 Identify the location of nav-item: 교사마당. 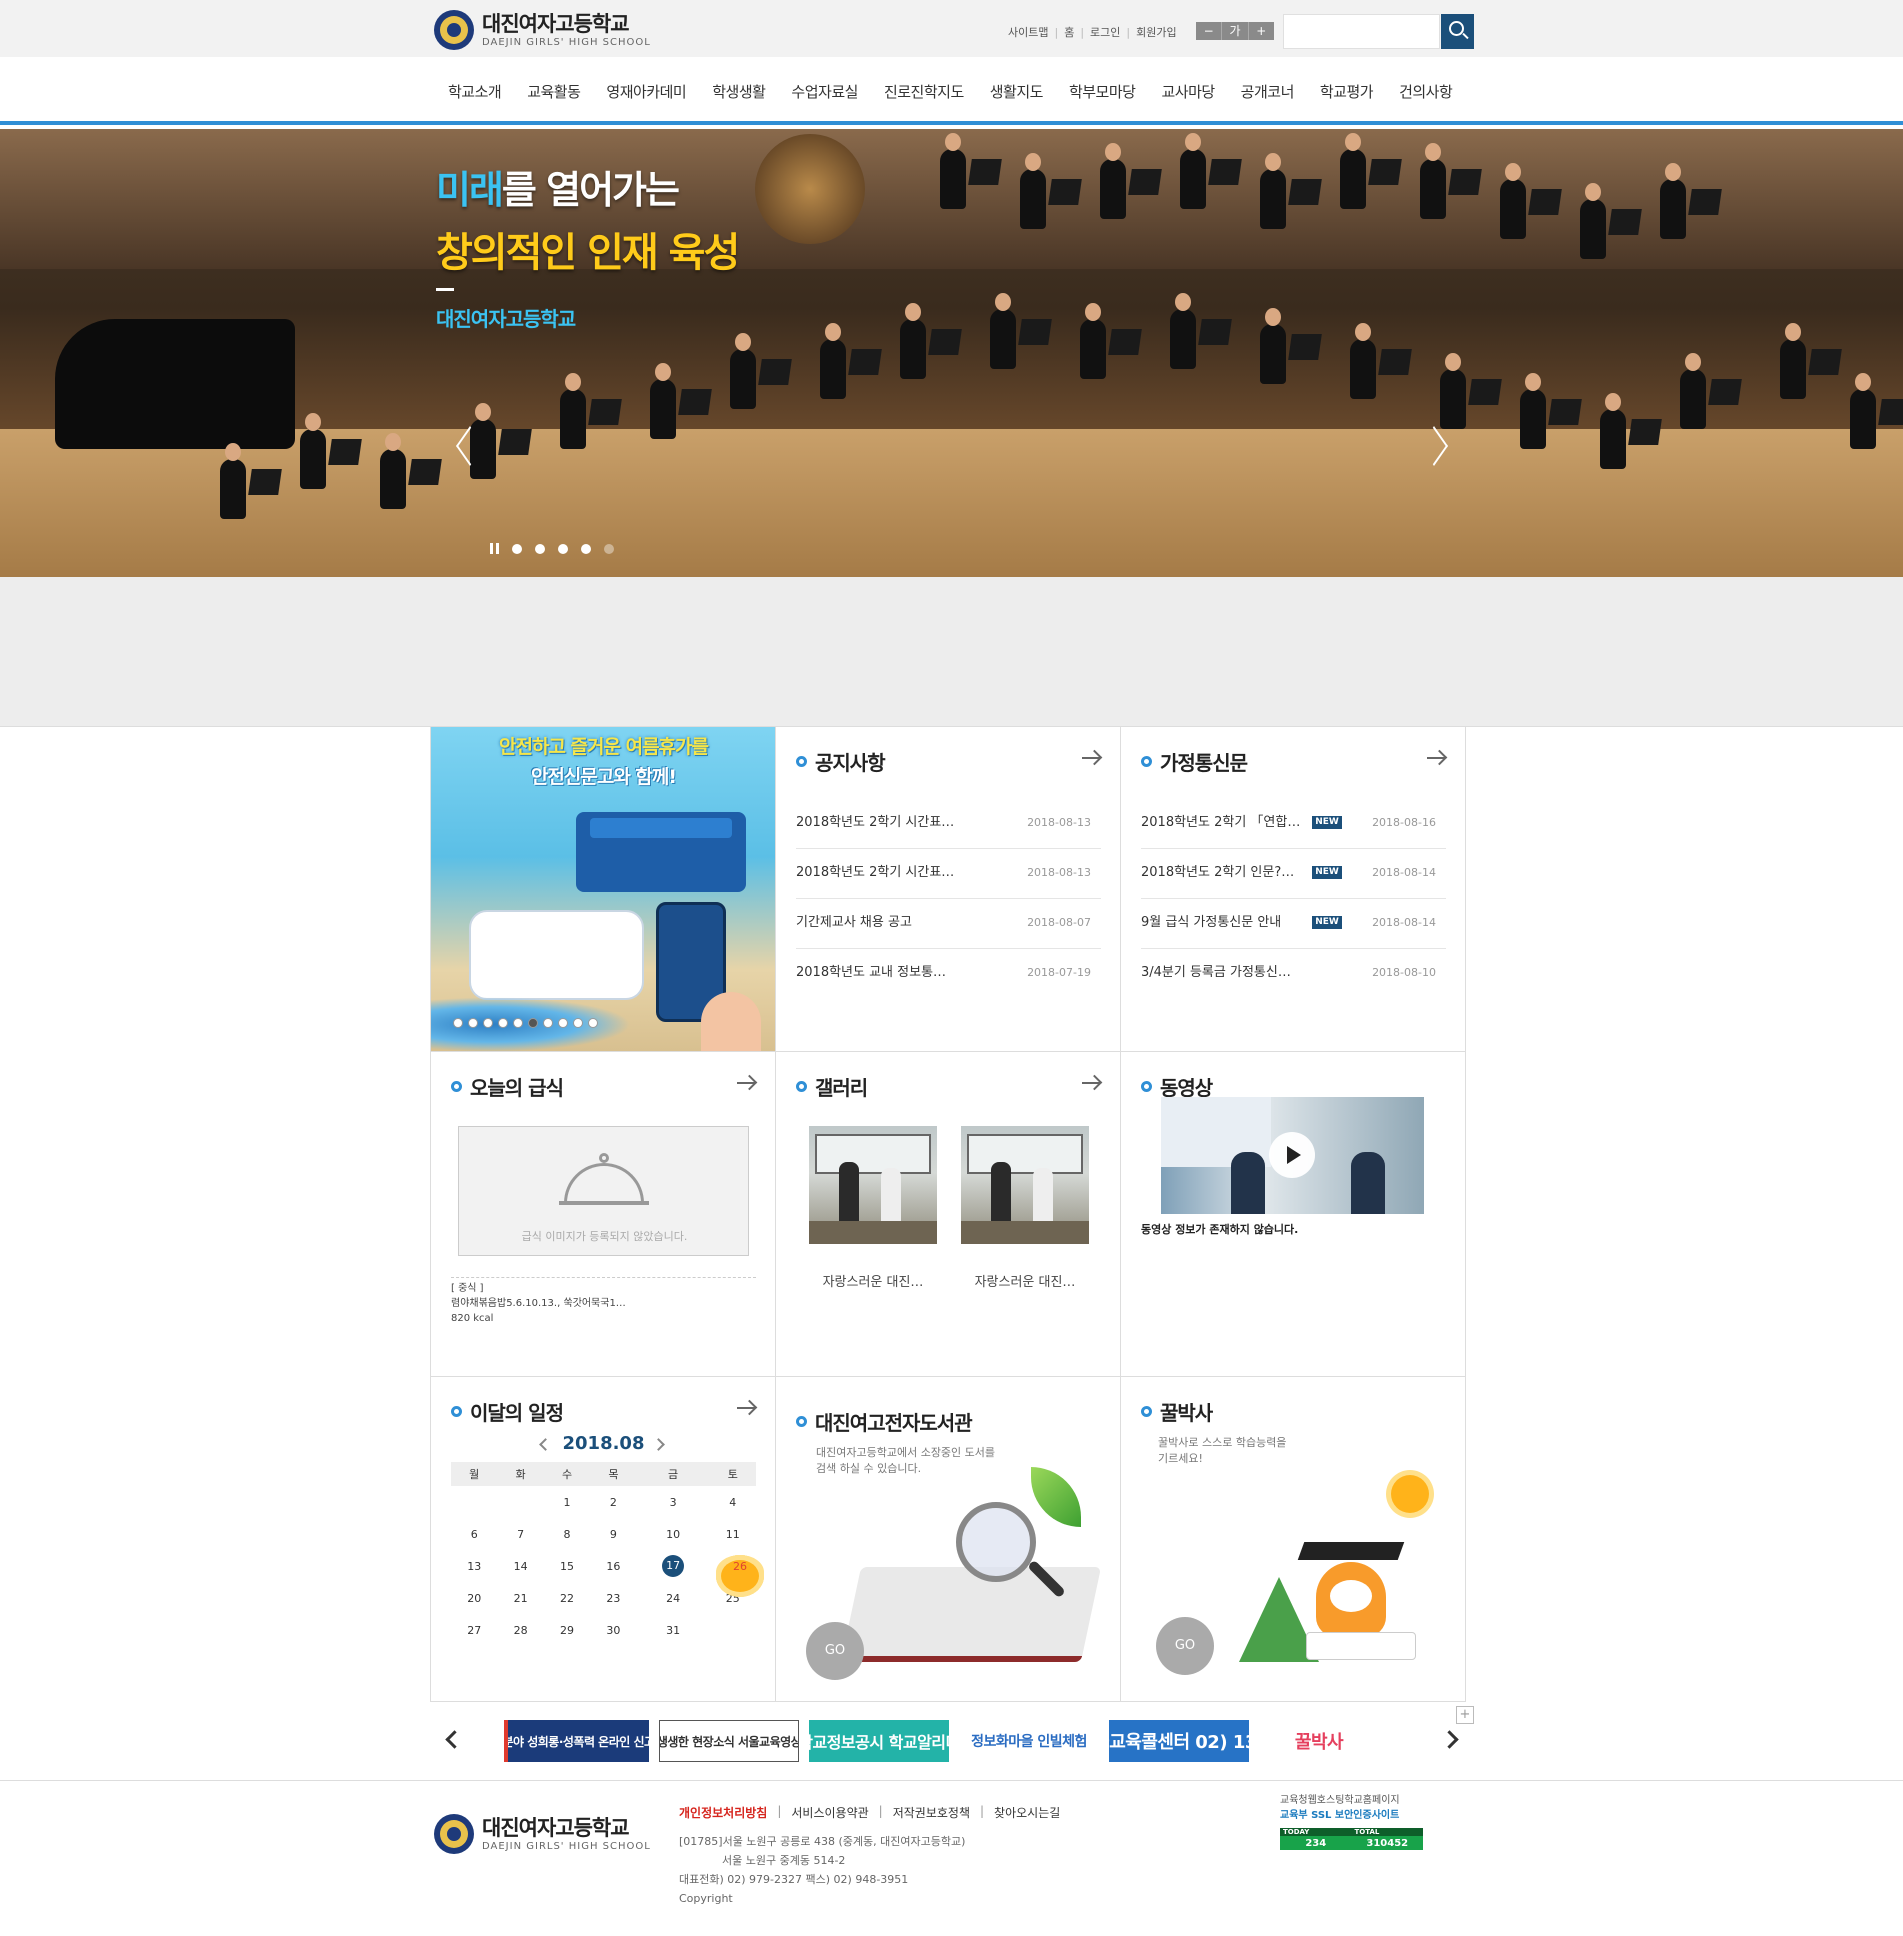
(1188, 91).